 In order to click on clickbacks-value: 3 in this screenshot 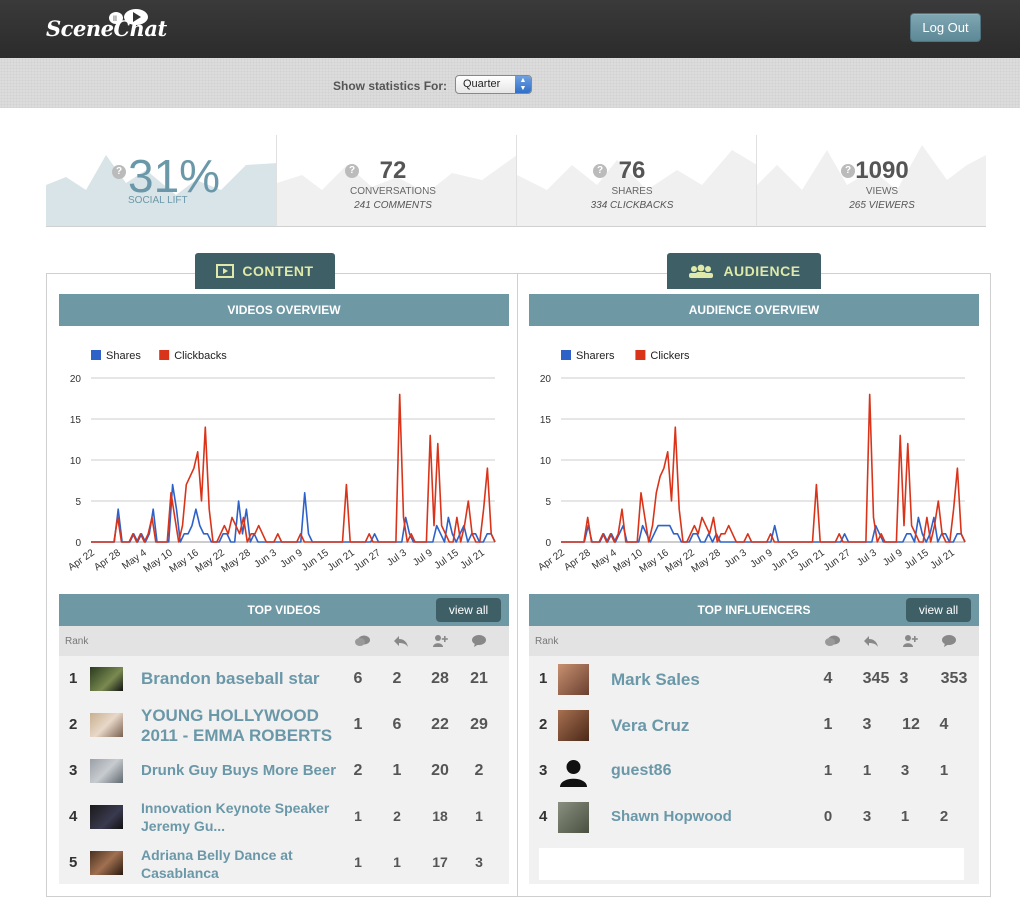, I will do `click(904, 678)`.